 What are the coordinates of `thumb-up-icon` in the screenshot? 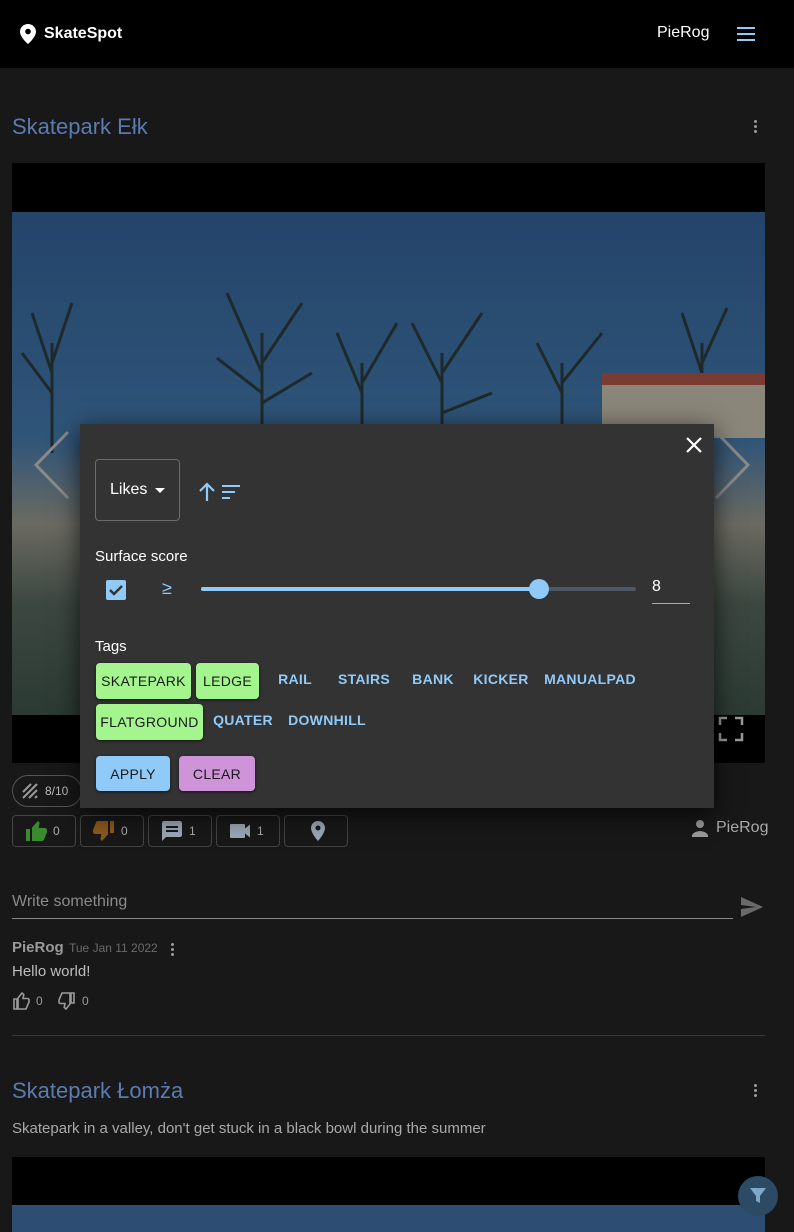 It's located at (36, 831).